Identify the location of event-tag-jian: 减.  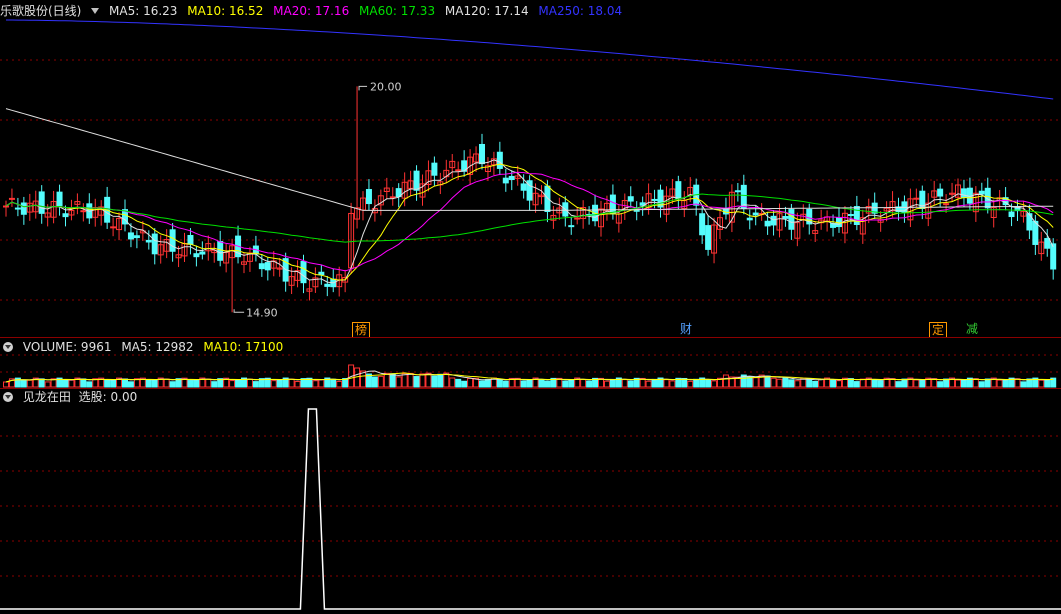
(972, 329).